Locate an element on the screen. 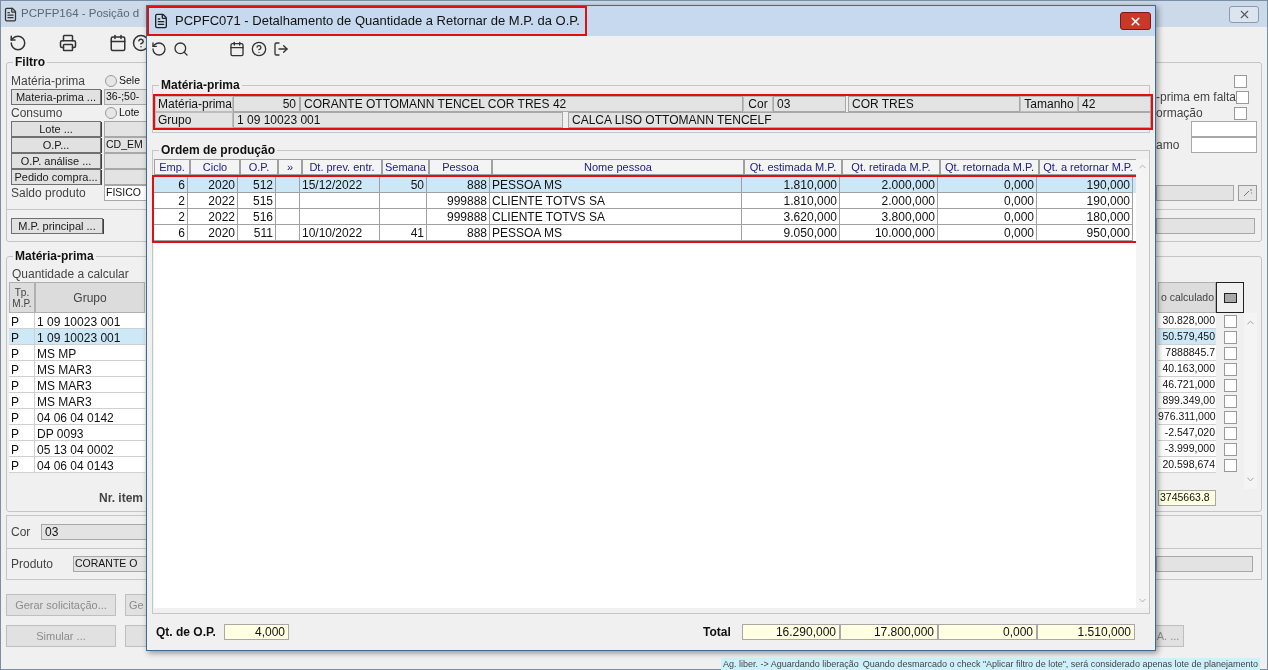 The image size is (1268, 670). input-field: 50 is located at coordinates (266, 104).